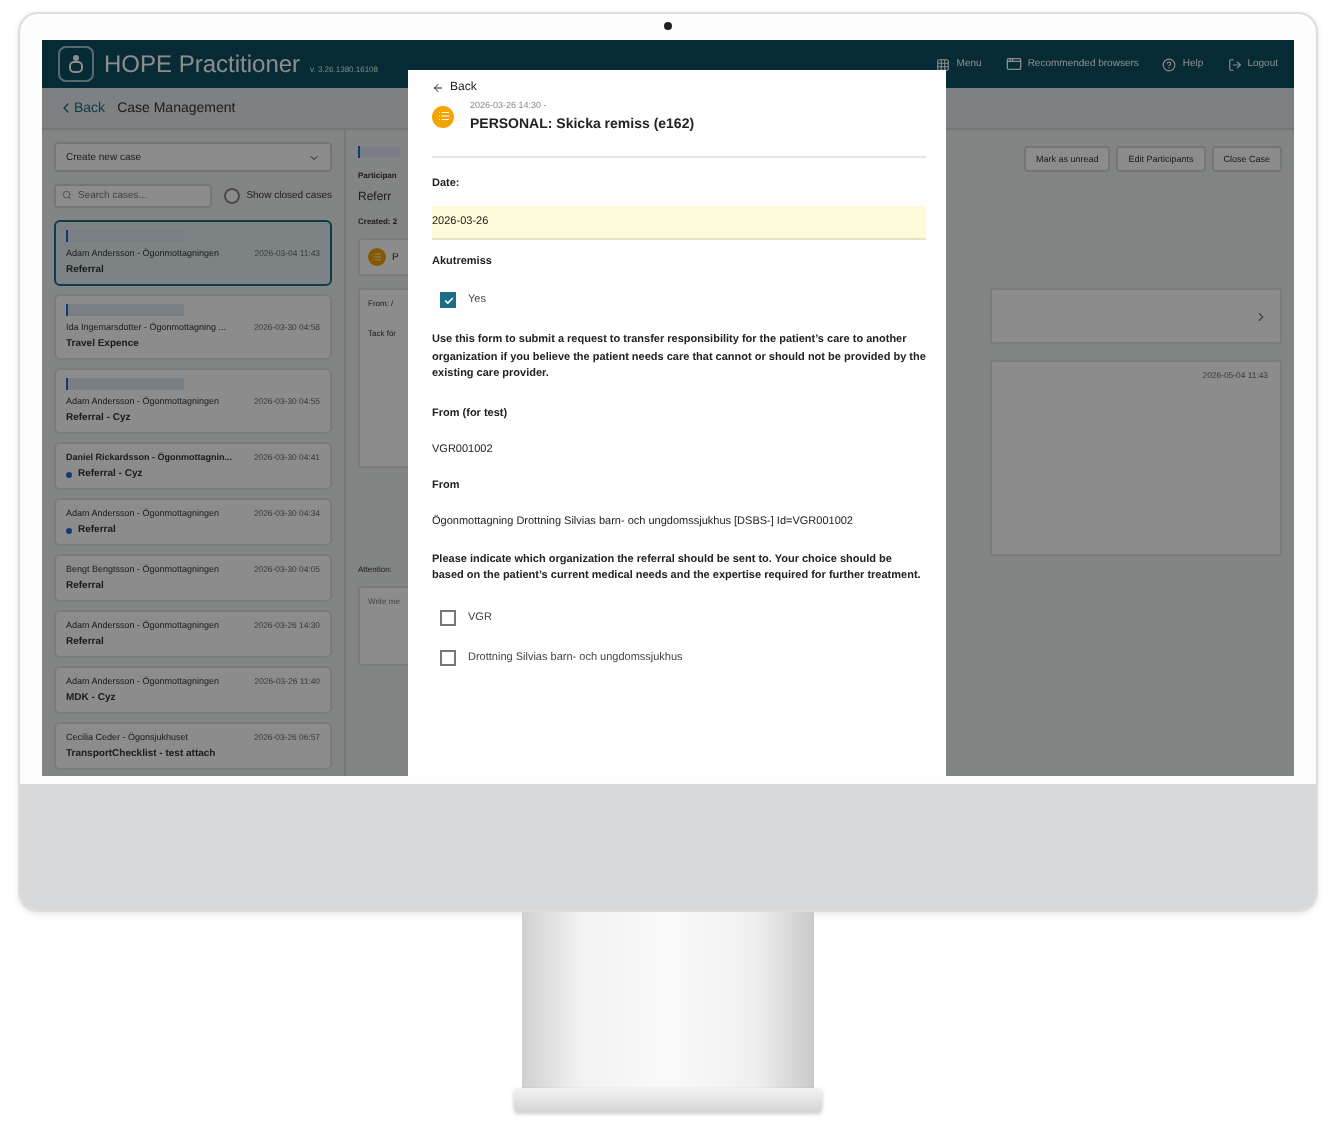  Describe the element at coordinates (1261, 316) in the screenshot. I see `chevron-icon` at that location.